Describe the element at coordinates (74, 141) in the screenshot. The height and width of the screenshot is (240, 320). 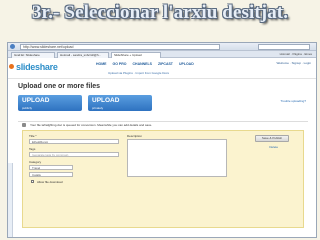
I see `title-input: EjhekjRenoj` at that location.